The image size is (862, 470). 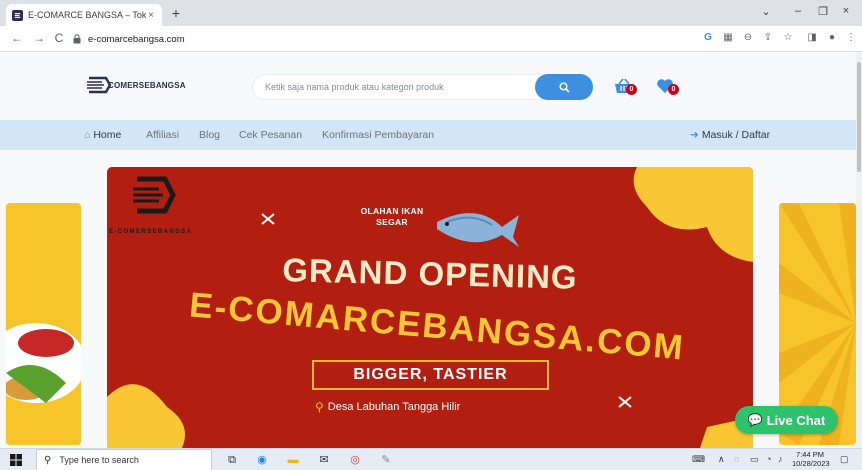 I want to click on network-icon: ◌, so click(x=736, y=459).